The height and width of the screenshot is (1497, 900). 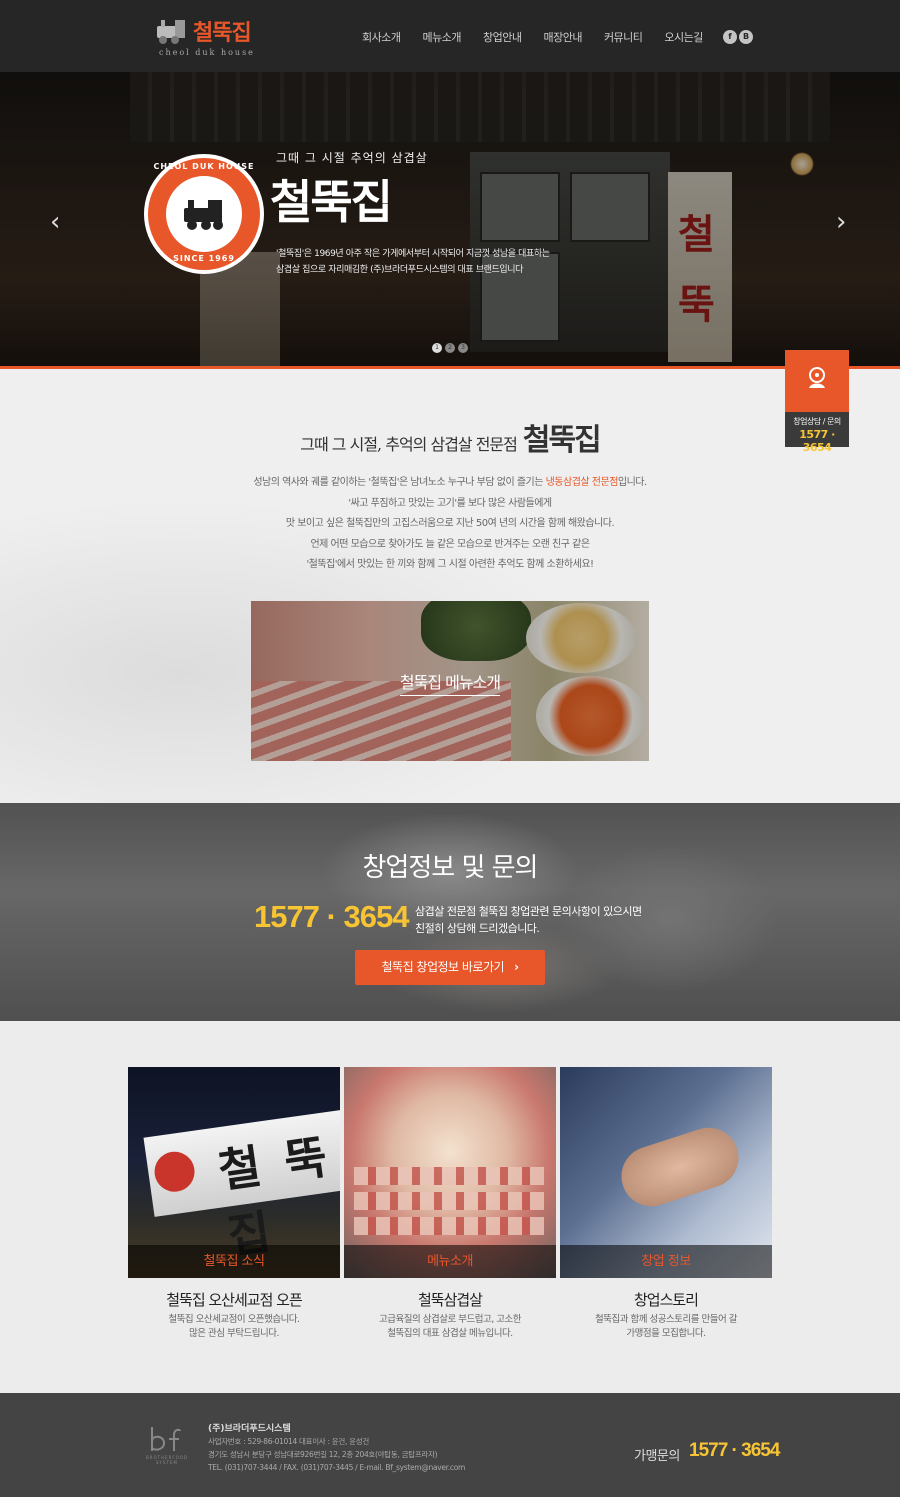 What do you see at coordinates (817, 421) in the screenshot?
I see `quick-consult-label: 창업상담 / 문의` at bounding box center [817, 421].